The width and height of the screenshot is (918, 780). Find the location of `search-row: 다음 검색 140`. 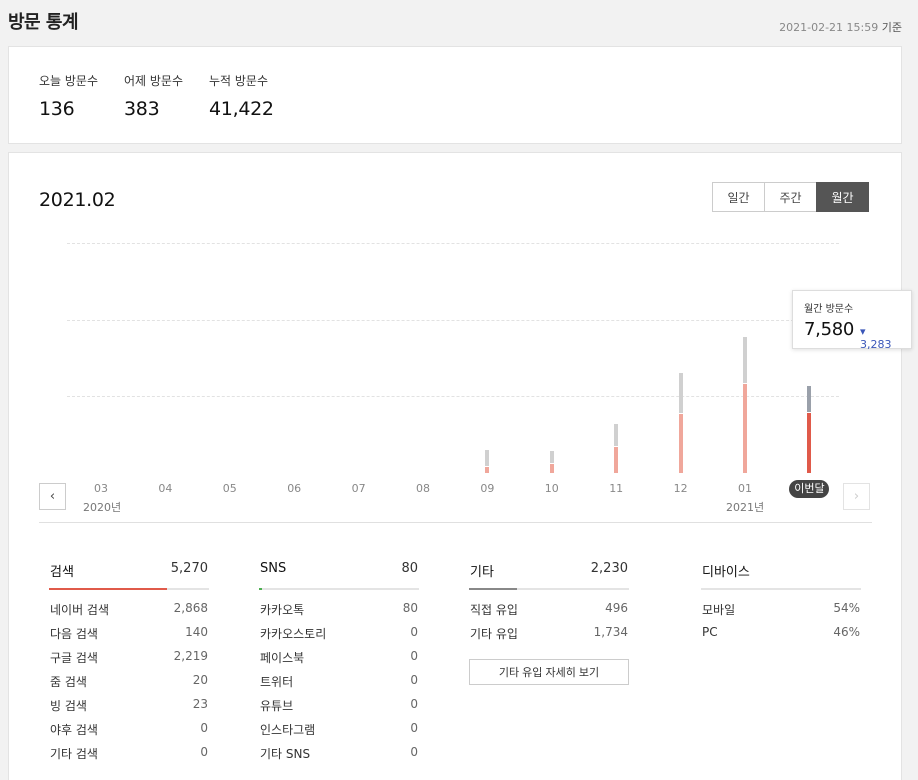

search-row: 다음 검색 140 is located at coordinates (129, 637).